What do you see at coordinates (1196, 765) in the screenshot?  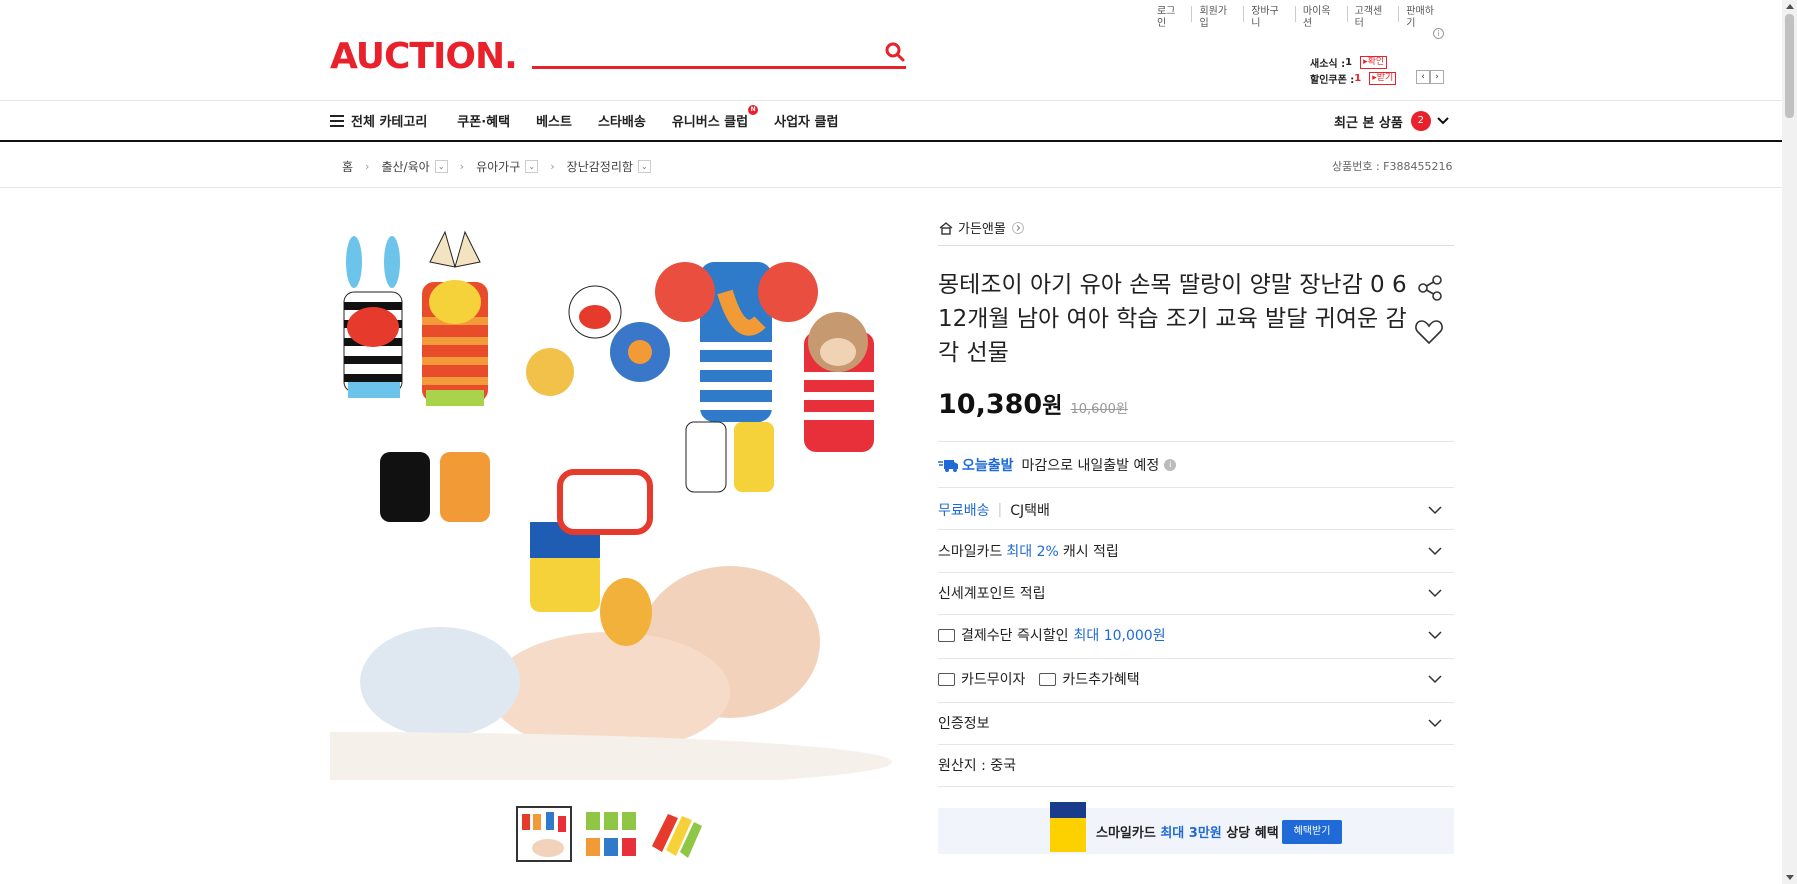 I see `origin-row: 원산지 : 중국` at bounding box center [1196, 765].